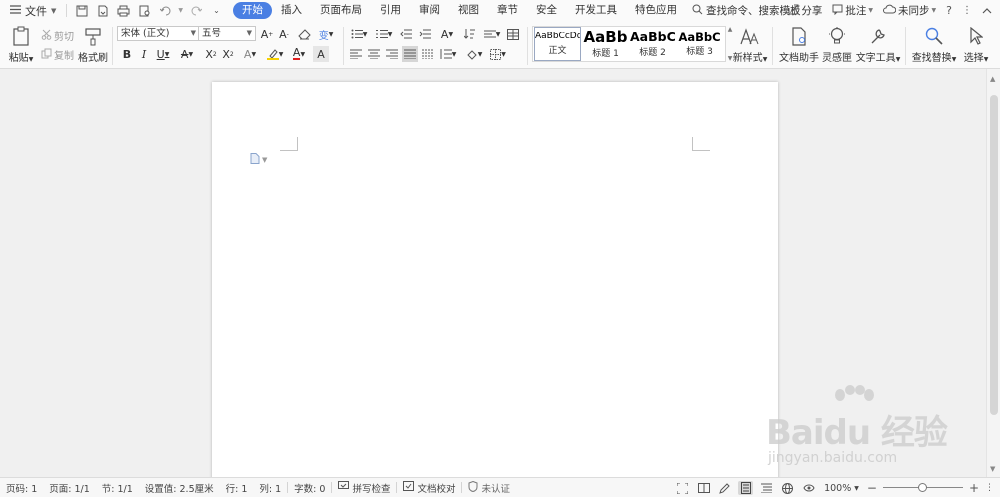 Image resolution: width=1000 pixels, height=497 pixels. What do you see at coordinates (374, 54) in the screenshot?
I see `align-center-icon` at bounding box center [374, 54].